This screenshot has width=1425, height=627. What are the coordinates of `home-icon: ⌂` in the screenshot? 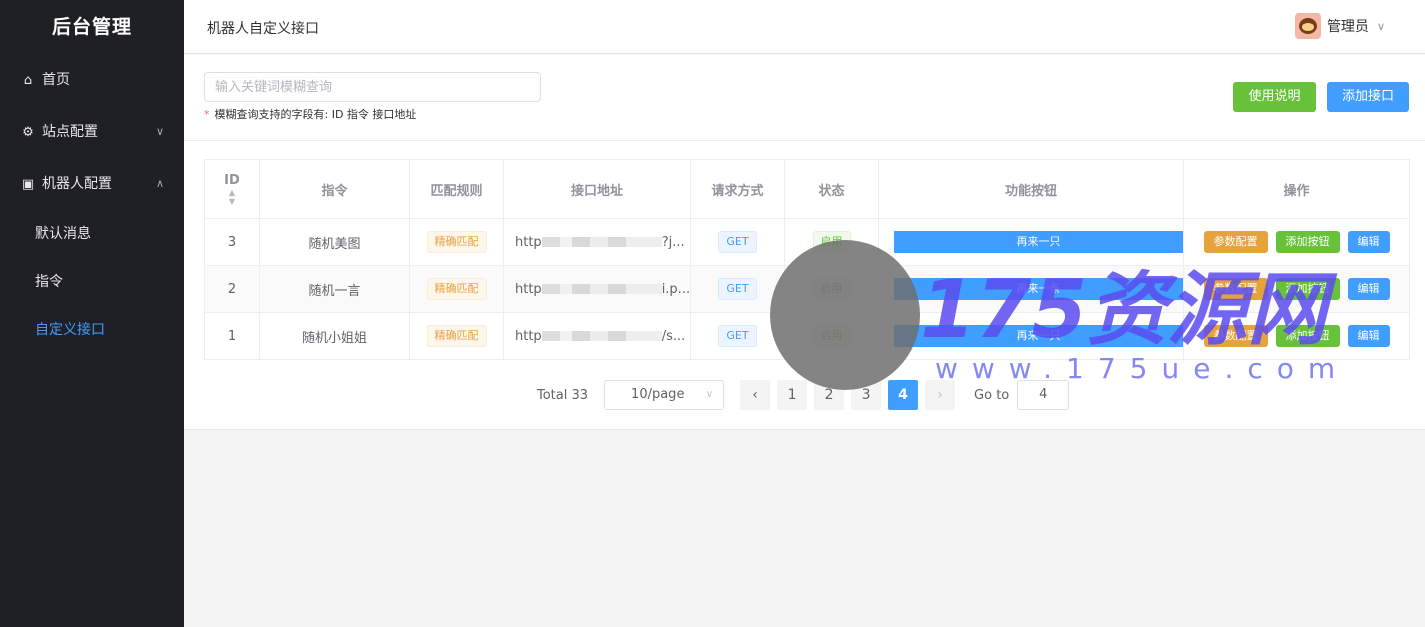 It's located at (28, 80).